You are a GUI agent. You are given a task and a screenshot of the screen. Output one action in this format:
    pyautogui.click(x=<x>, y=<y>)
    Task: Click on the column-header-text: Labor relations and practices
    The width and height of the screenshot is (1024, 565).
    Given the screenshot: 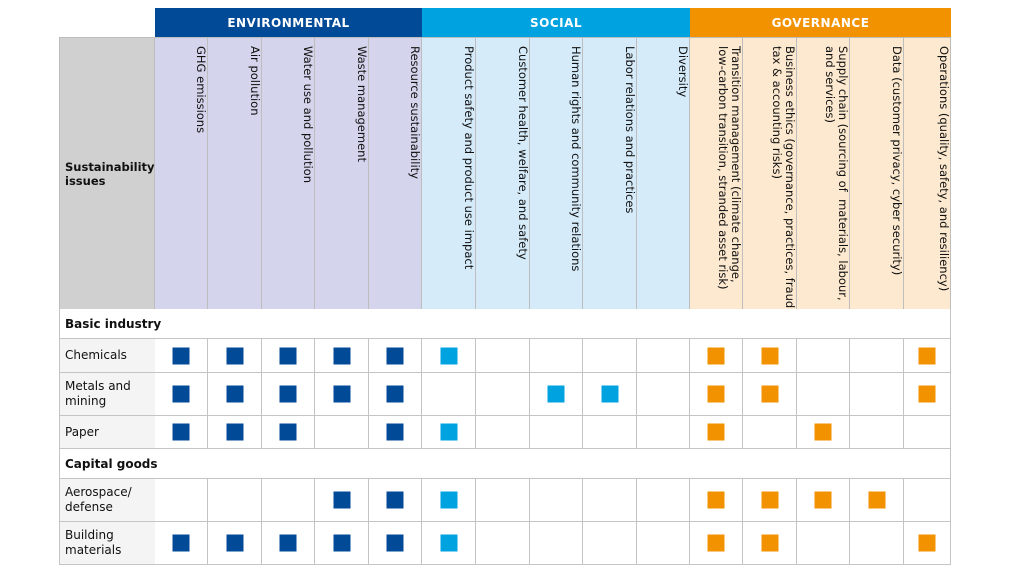 What is the action you would take?
    pyautogui.click(x=630, y=130)
    